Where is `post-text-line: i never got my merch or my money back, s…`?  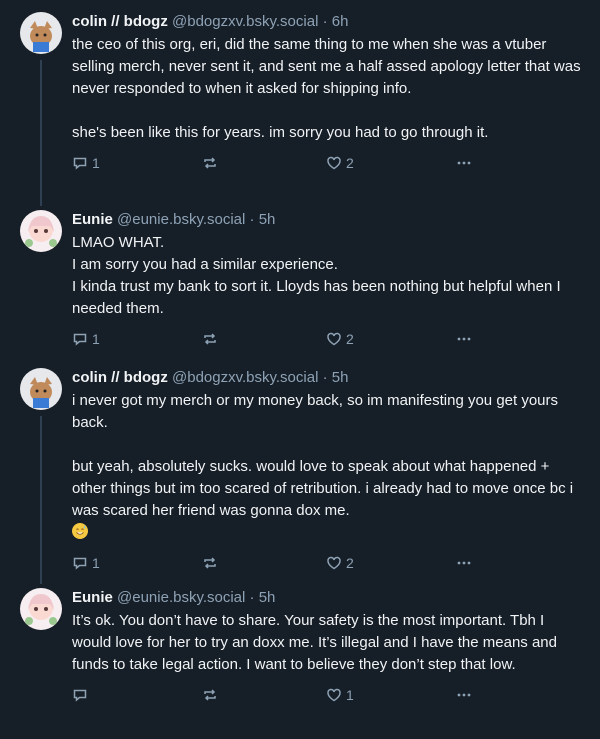
post-text-line: i never got my merch or my money back, s… is located at coordinates (317, 411).